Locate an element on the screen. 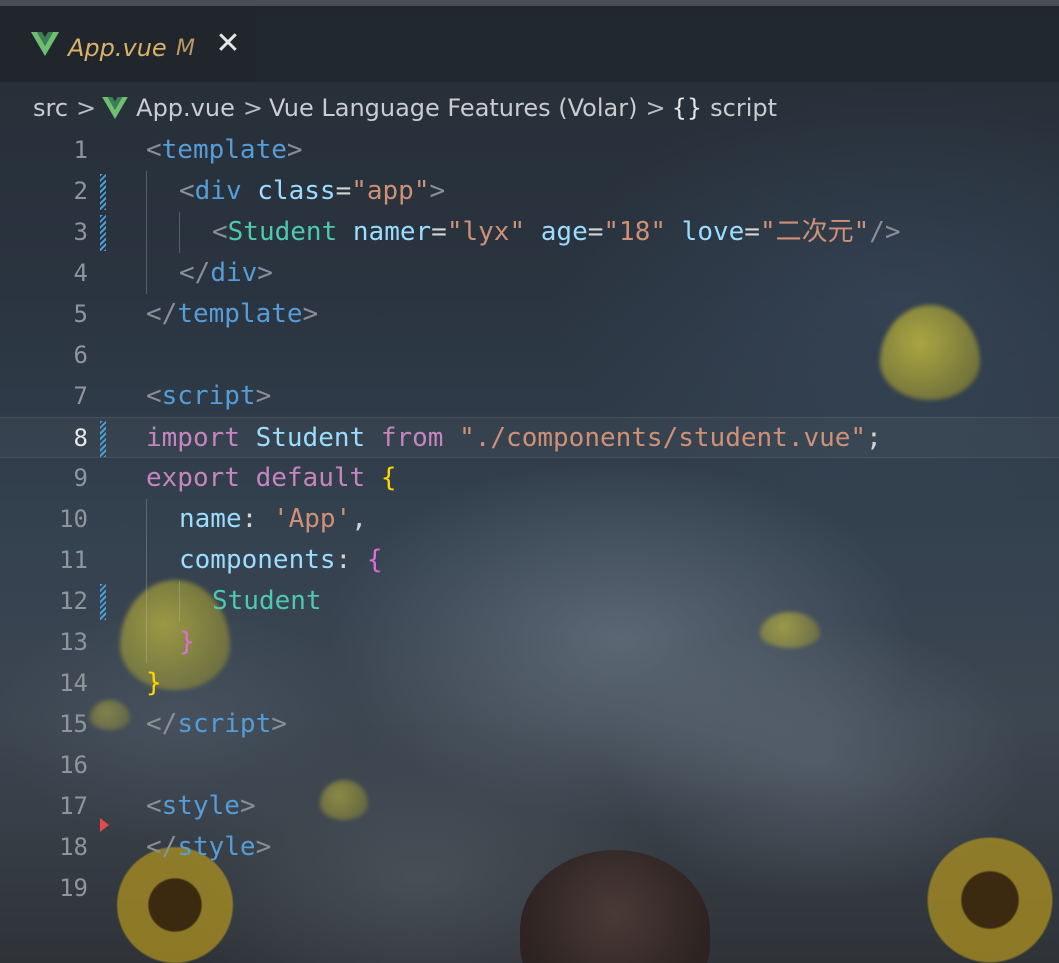  code-line: 5 </template> is located at coordinates (529, 314).